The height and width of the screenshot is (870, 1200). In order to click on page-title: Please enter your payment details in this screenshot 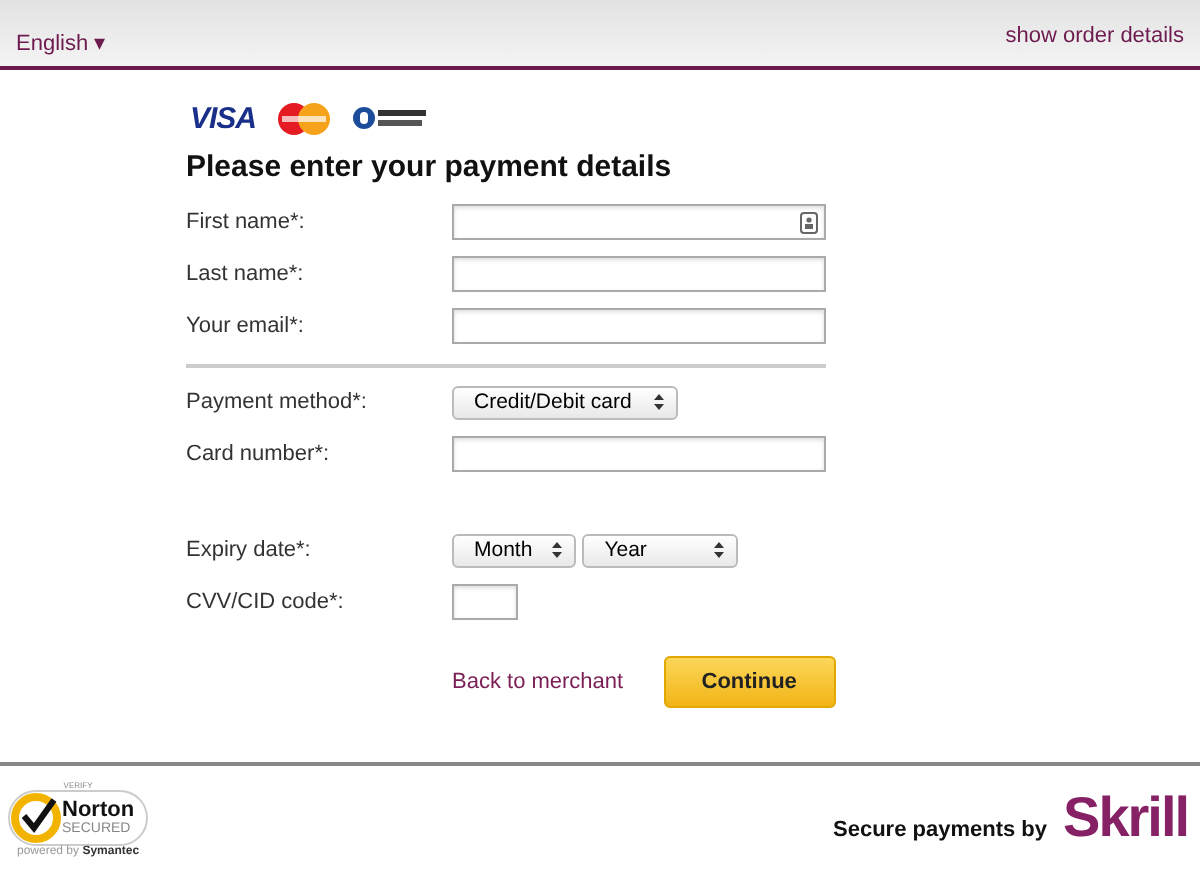, I will do `click(430, 167)`.